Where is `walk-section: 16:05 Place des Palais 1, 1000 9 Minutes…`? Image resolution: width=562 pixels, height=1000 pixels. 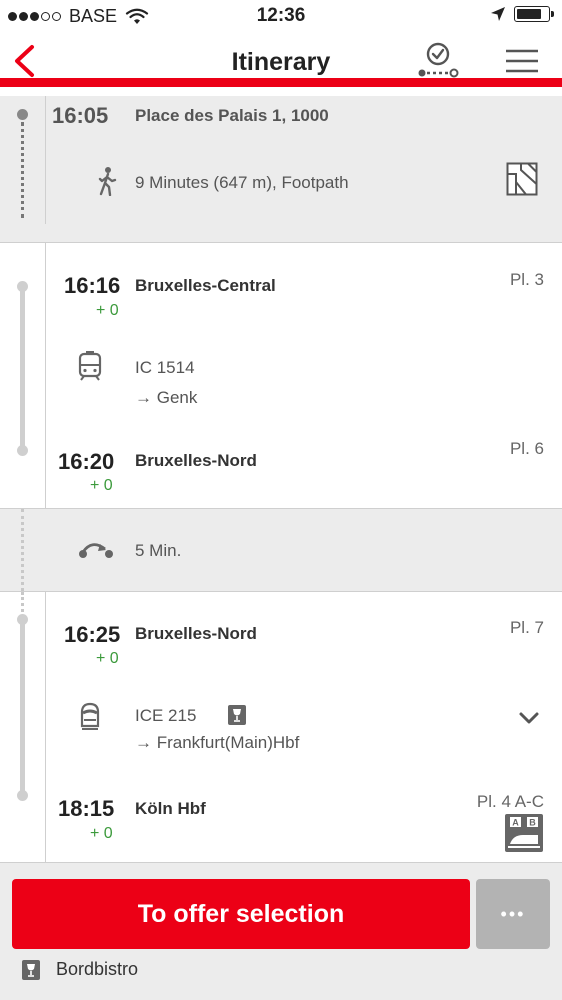 walk-section: 16:05 Place des Palais 1, 1000 9 Minutes… is located at coordinates (281, 160).